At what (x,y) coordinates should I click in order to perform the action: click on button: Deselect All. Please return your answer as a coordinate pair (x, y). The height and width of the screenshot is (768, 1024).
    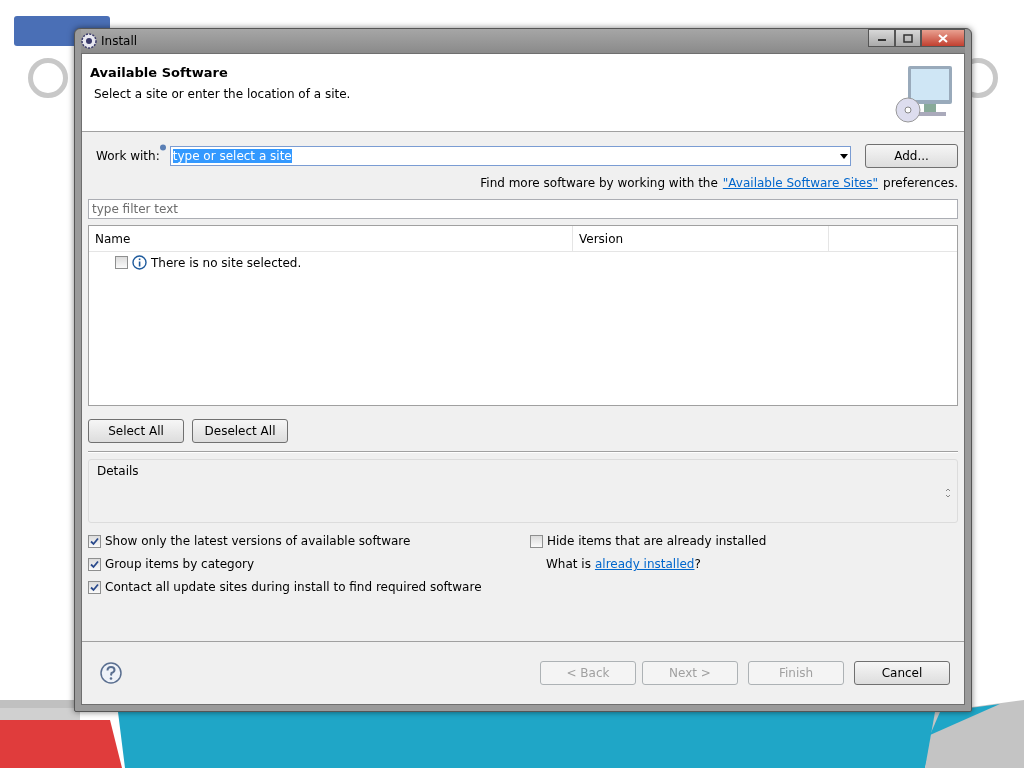
    Looking at the image, I should click on (240, 431).